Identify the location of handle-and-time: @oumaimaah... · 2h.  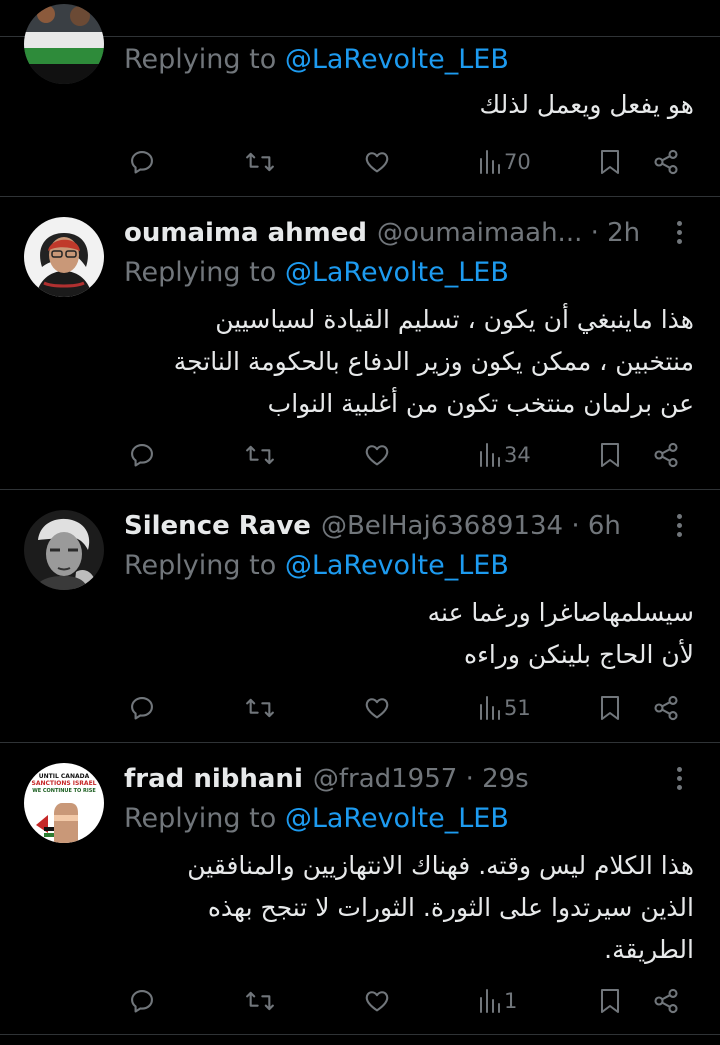
(508, 233).